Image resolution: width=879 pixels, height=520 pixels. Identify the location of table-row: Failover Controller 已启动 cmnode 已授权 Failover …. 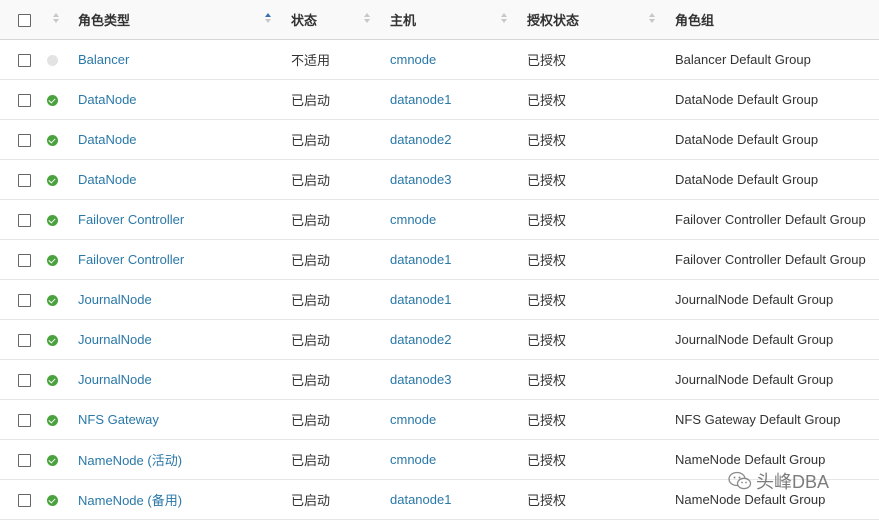
(439, 219).